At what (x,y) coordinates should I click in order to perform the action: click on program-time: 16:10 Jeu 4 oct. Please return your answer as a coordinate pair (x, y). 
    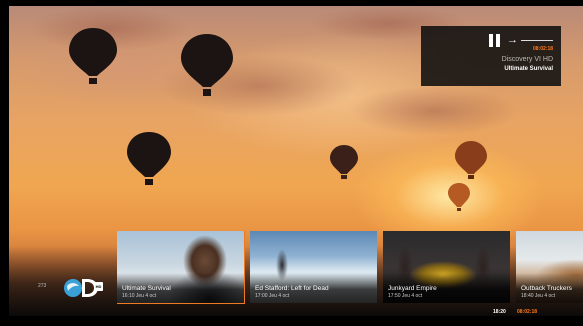
    Looking at the image, I should click on (139, 296).